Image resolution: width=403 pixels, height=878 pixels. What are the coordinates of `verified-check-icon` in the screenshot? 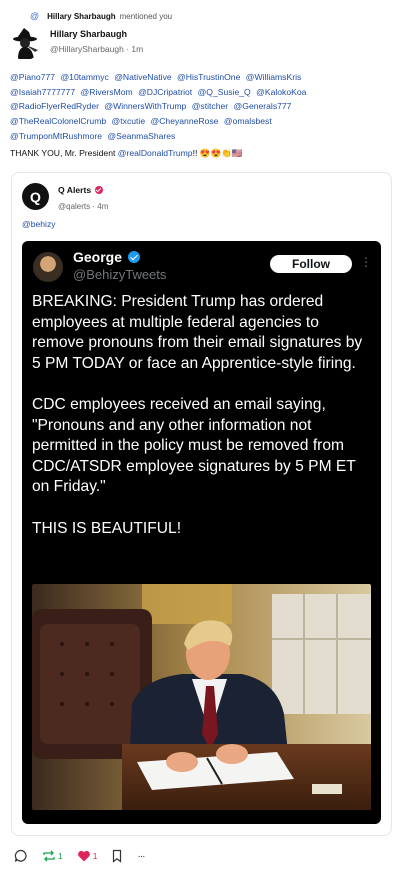 It's located at (134, 257).